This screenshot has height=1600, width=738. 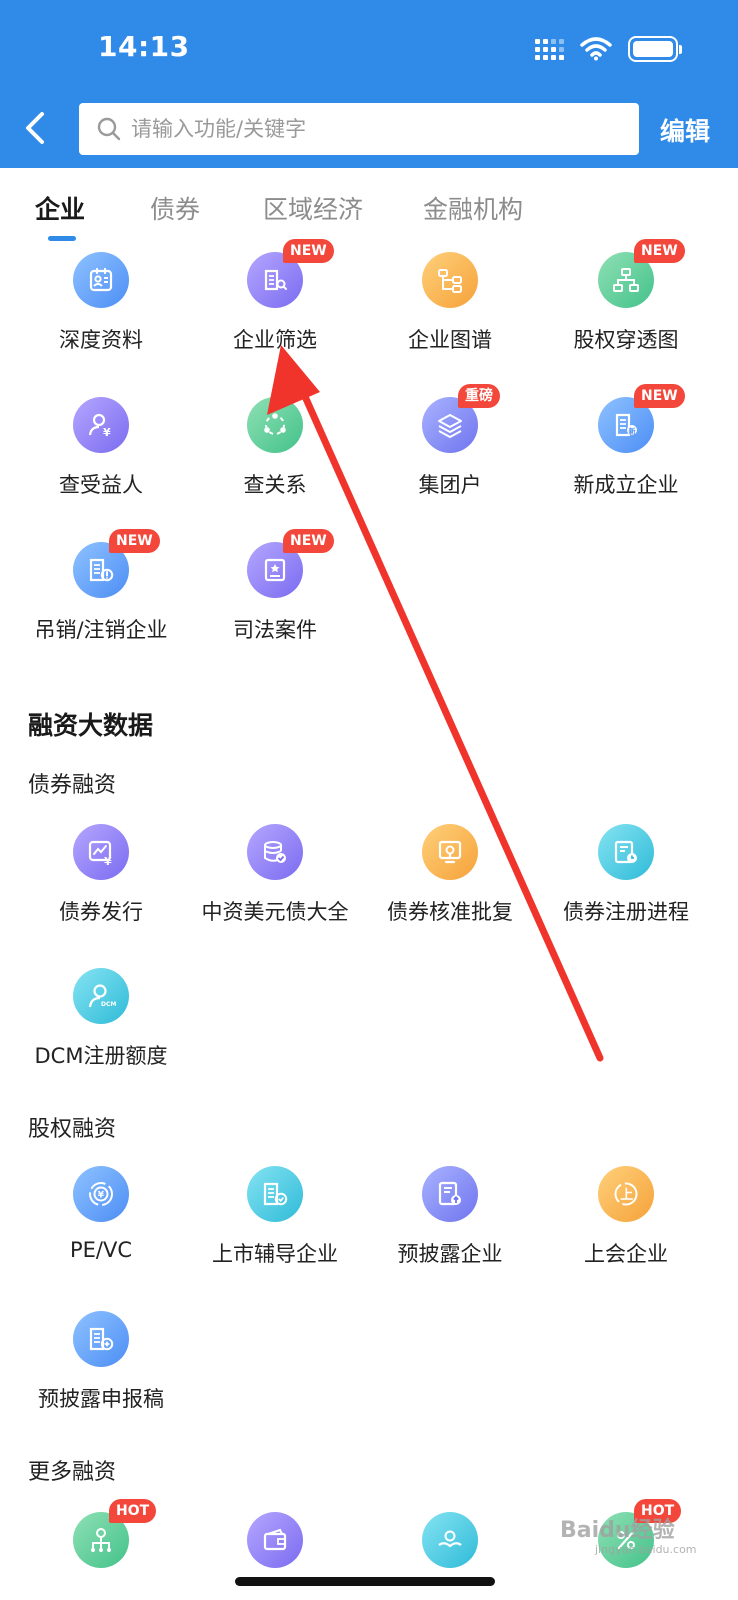 What do you see at coordinates (101, 852) in the screenshot?
I see `bond-chart-yen-icon: ¥` at bounding box center [101, 852].